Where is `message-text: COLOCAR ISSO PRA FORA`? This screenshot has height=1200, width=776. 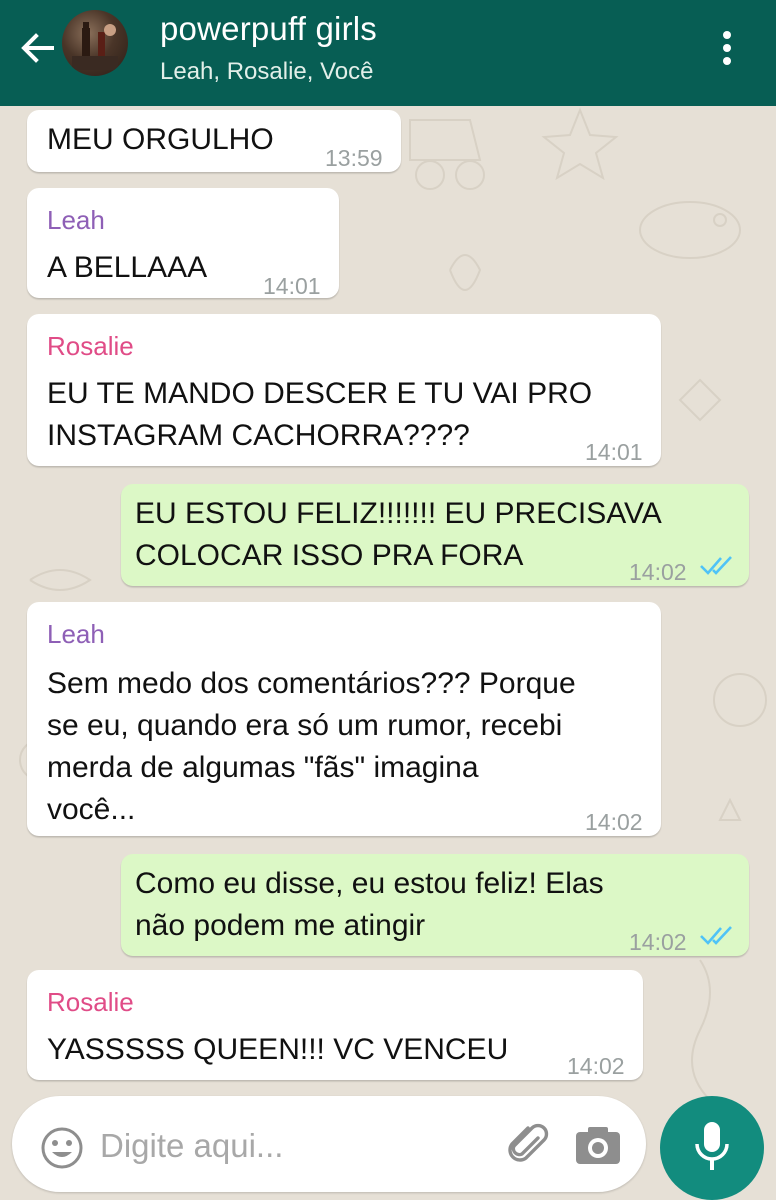
message-text: COLOCAR ISSO PRA FORA is located at coordinates (329, 555).